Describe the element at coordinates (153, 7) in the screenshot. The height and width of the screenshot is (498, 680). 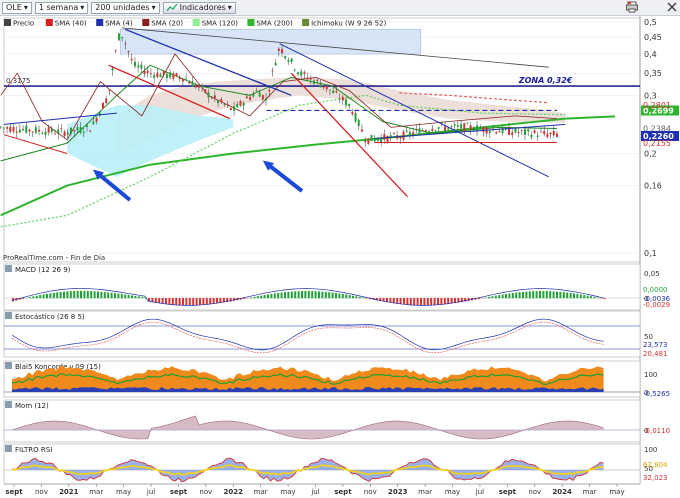
I see `chevron-down-icon: ▾` at that location.